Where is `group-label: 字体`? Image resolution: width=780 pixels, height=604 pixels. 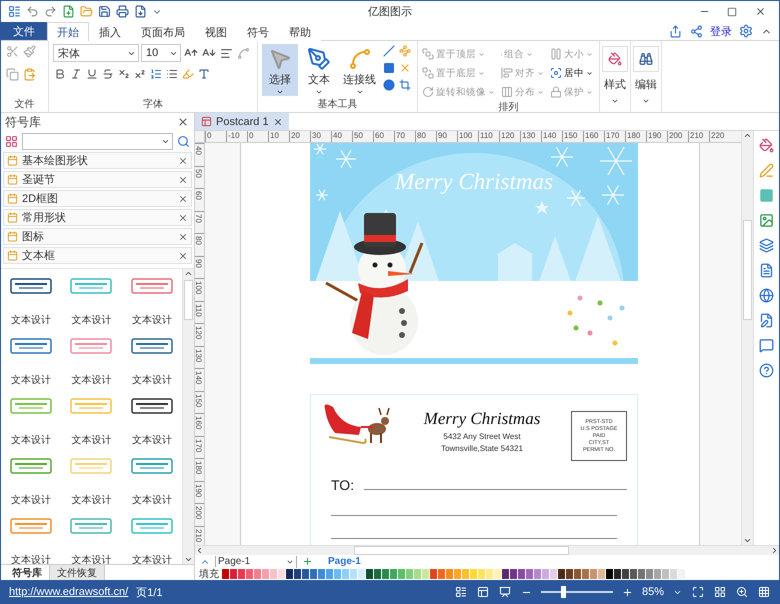
group-label: 字体 is located at coordinates (153, 105).